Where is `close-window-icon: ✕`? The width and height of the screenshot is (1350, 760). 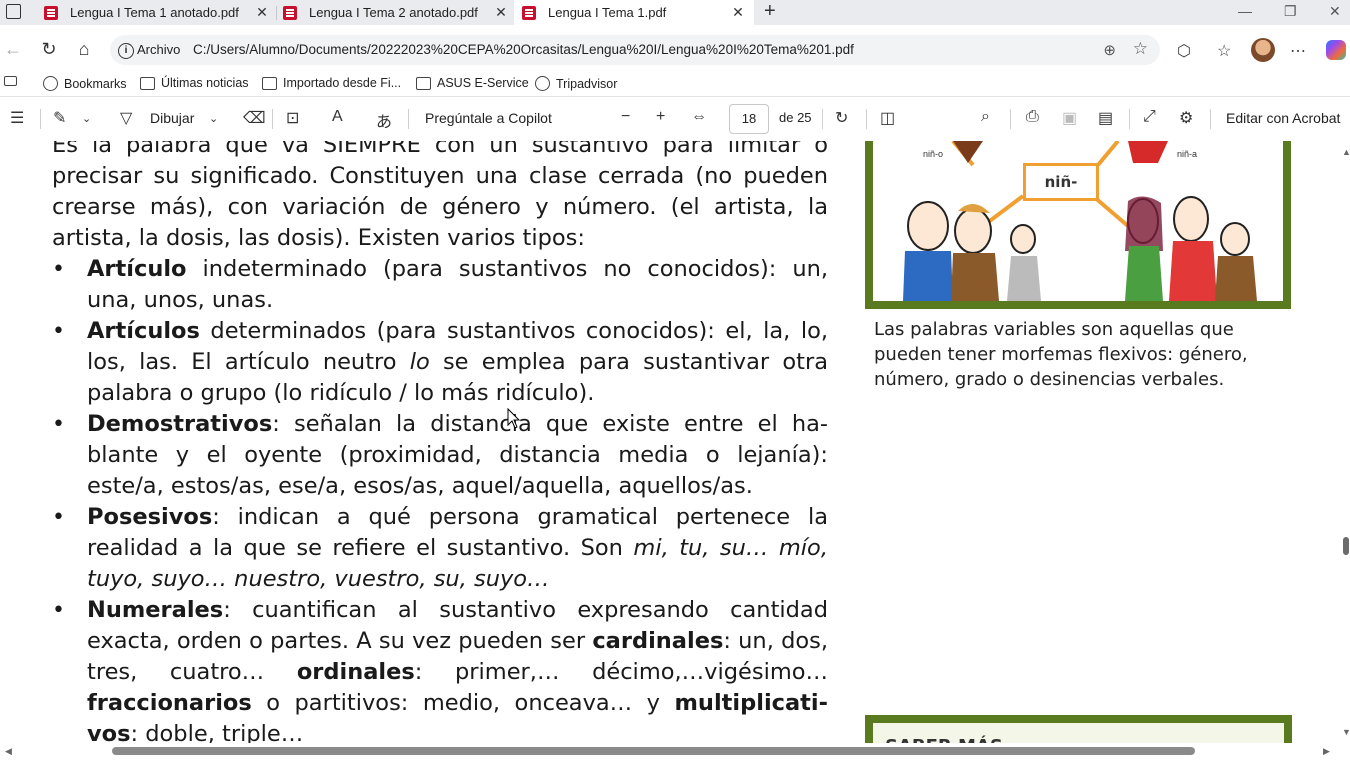
close-window-icon: ✕ is located at coordinates (1335, 11).